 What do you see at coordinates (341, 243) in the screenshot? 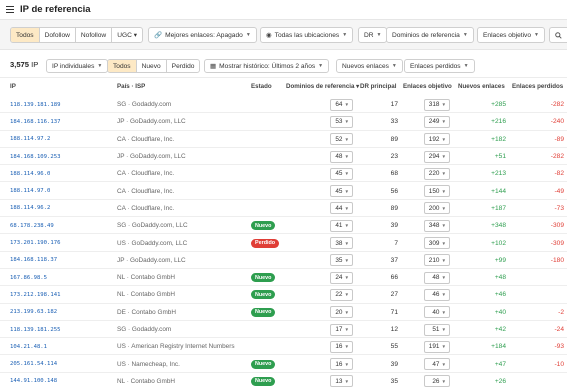
I see `ref-domains-dropdown: 38 ▼` at bounding box center [341, 243].